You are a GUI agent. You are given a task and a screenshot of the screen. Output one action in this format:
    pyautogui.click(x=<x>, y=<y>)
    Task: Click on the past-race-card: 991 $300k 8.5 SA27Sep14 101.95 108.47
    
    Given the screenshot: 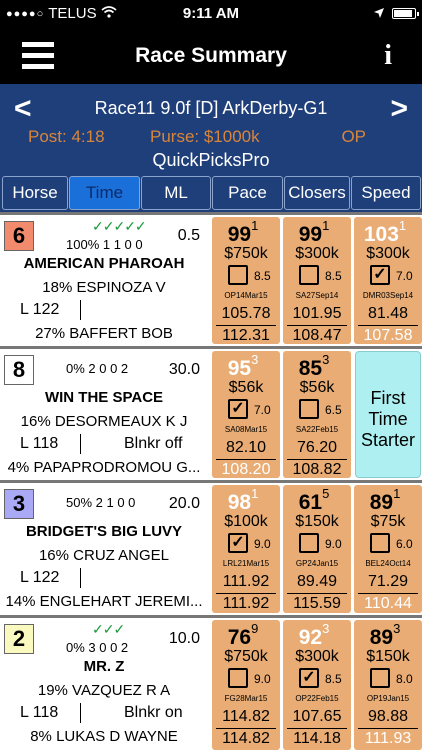 What is the action you would take?
    pyautogui.click(x=317, y=280)
    